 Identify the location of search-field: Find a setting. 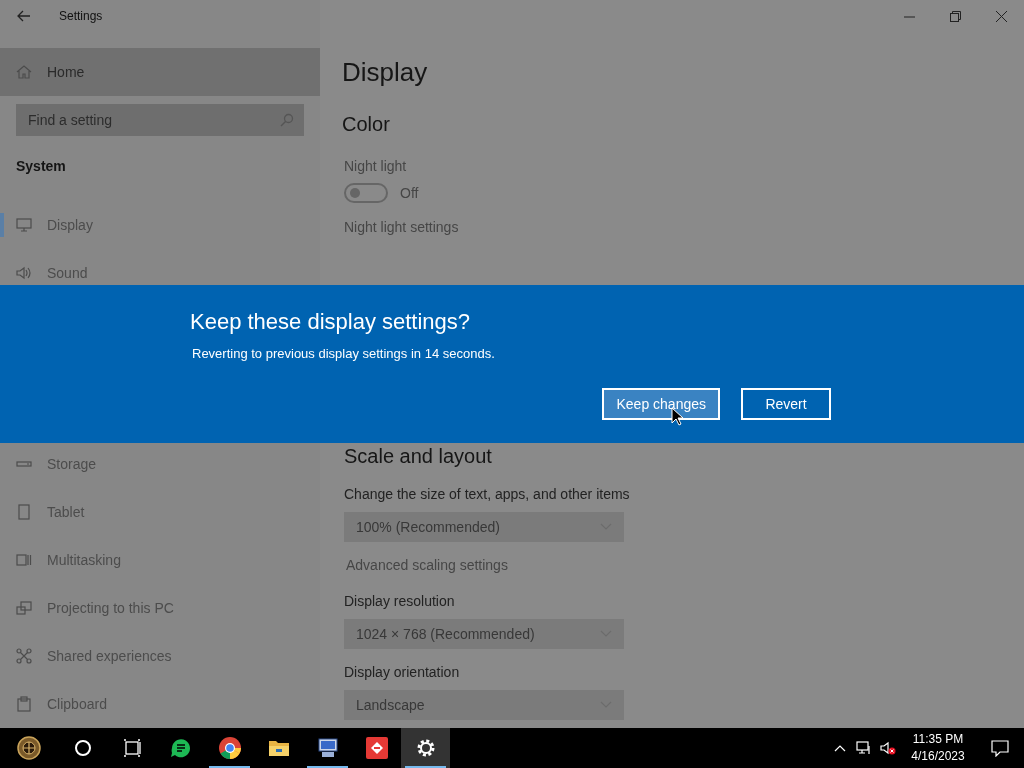
(160, 120).